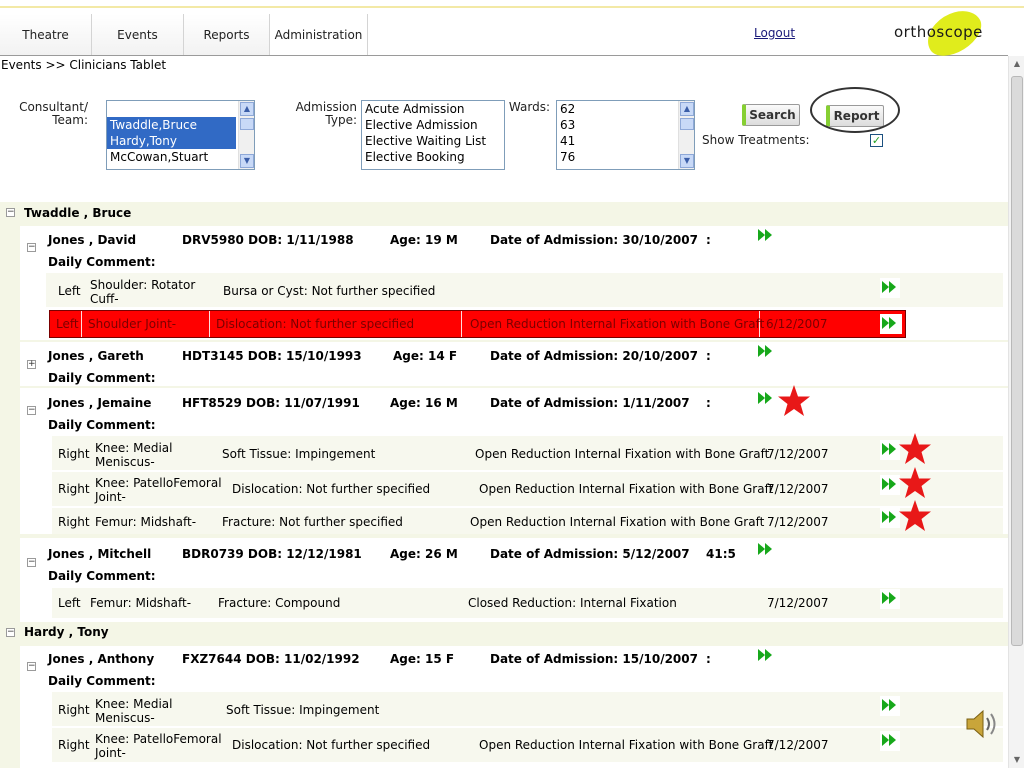 The height and width of the screenshot is (768, 1024). What do you see at coordinates (271, 659) in the screenshot?
I see `patient-id-dob: FXZ7644 DOB: 11/02/1992` at bounding box center [271, 659].